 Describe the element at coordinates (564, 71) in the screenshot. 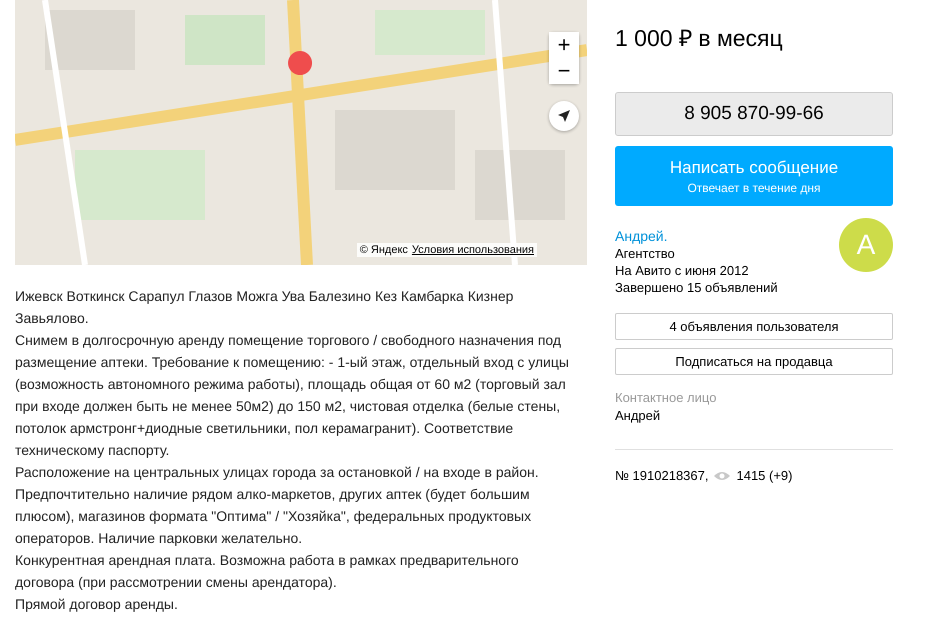

I see `zoom-out-button: −` at that location.